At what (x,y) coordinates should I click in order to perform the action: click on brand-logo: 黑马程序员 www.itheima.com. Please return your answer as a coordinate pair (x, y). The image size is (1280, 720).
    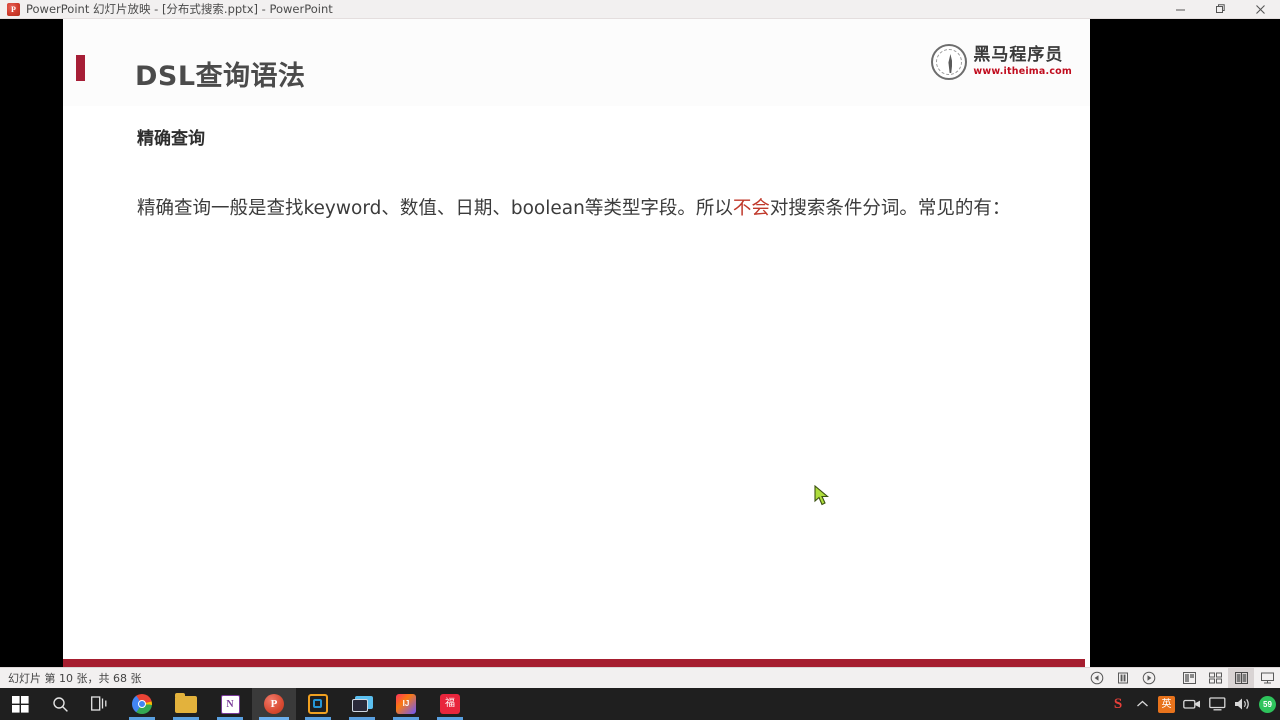
    Looking at the image, I should click on (1001, 62).